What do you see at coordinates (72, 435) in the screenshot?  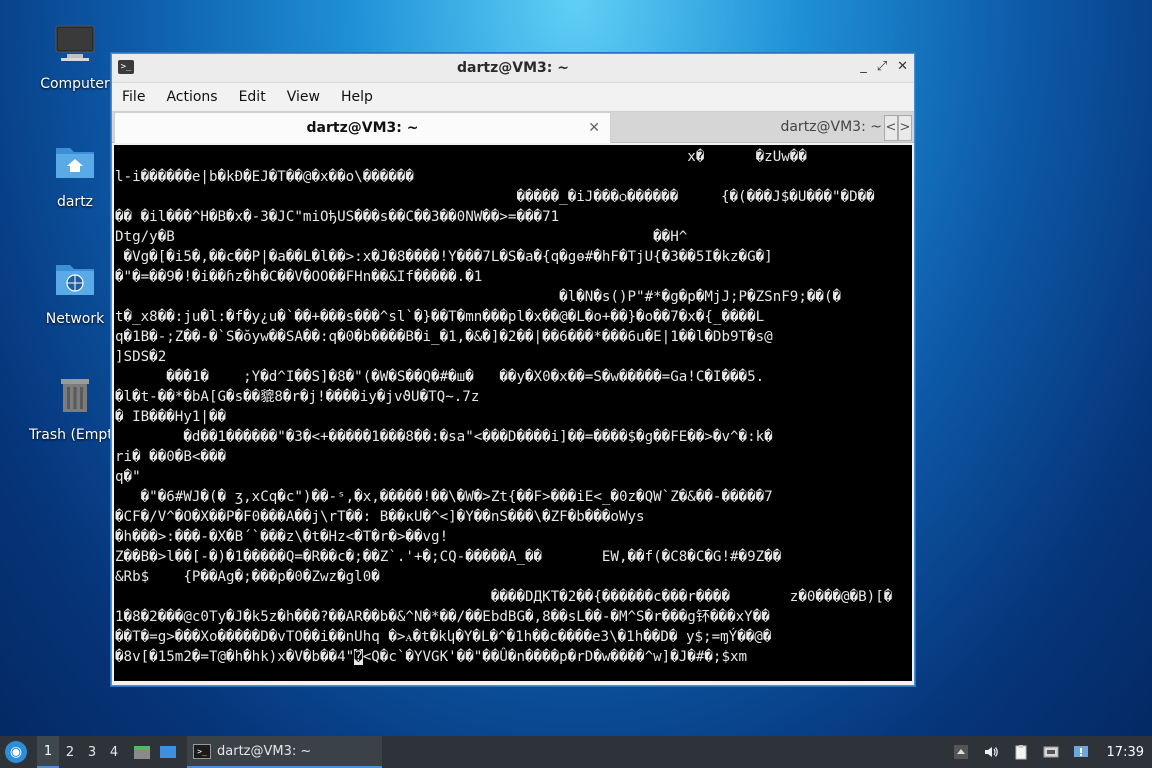 I see `desktop-label: Trash (Empty)` at bounding box center [72, 435].